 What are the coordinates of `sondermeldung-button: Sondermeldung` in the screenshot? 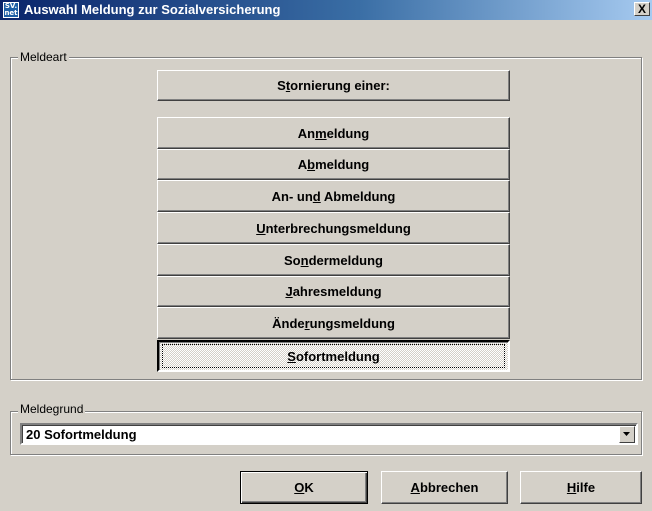 It's located at (333, 260).